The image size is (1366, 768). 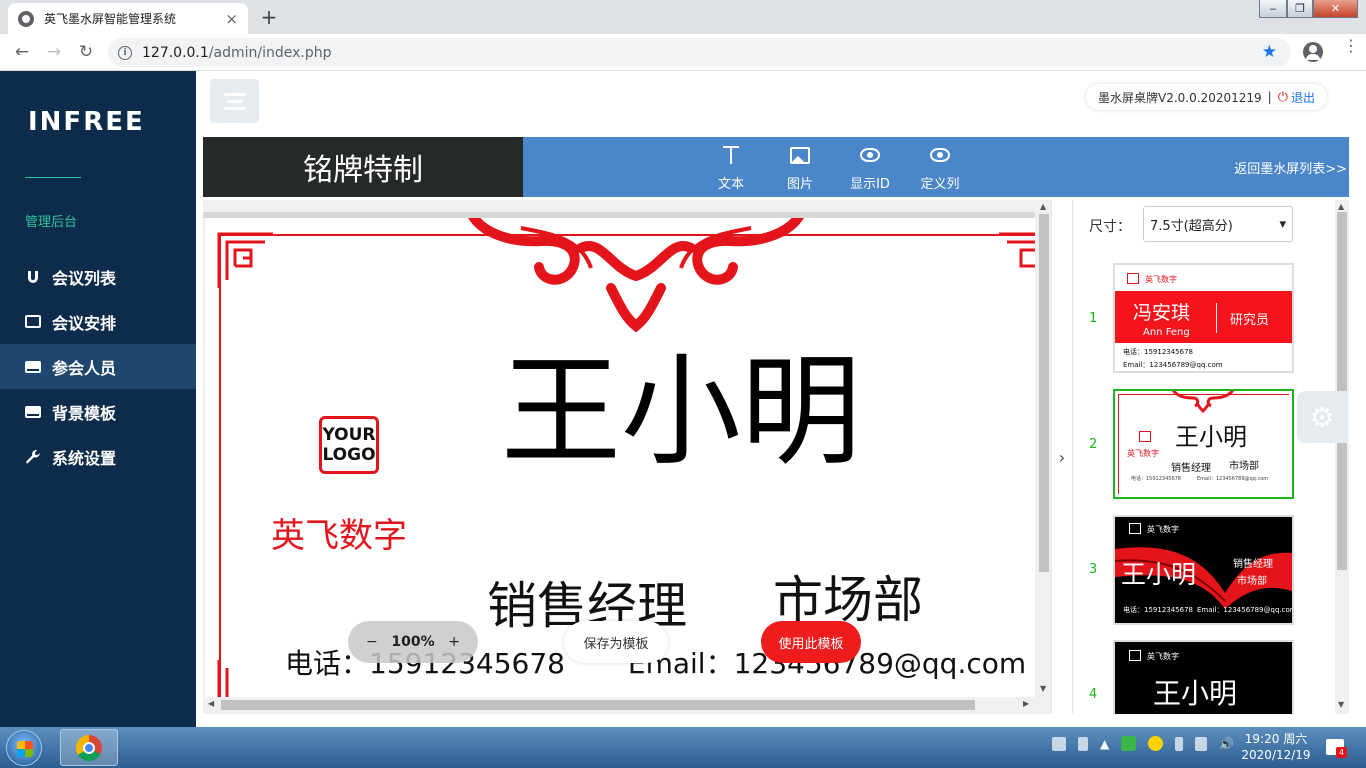 I want to click on size-label: 尺寸：, so click(x=1110, y=227).